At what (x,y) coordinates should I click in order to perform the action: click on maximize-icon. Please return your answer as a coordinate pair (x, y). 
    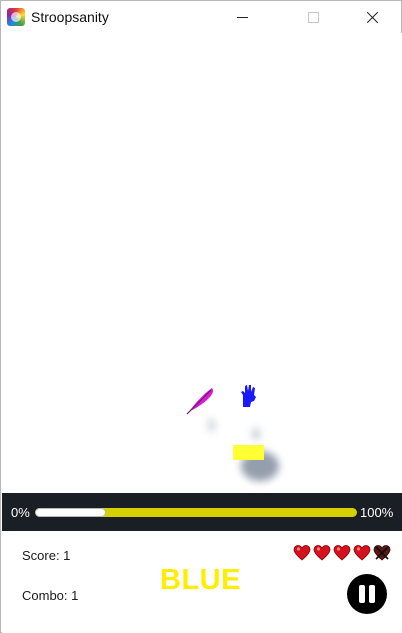
    Looking at the image, I should click on (313, 17).